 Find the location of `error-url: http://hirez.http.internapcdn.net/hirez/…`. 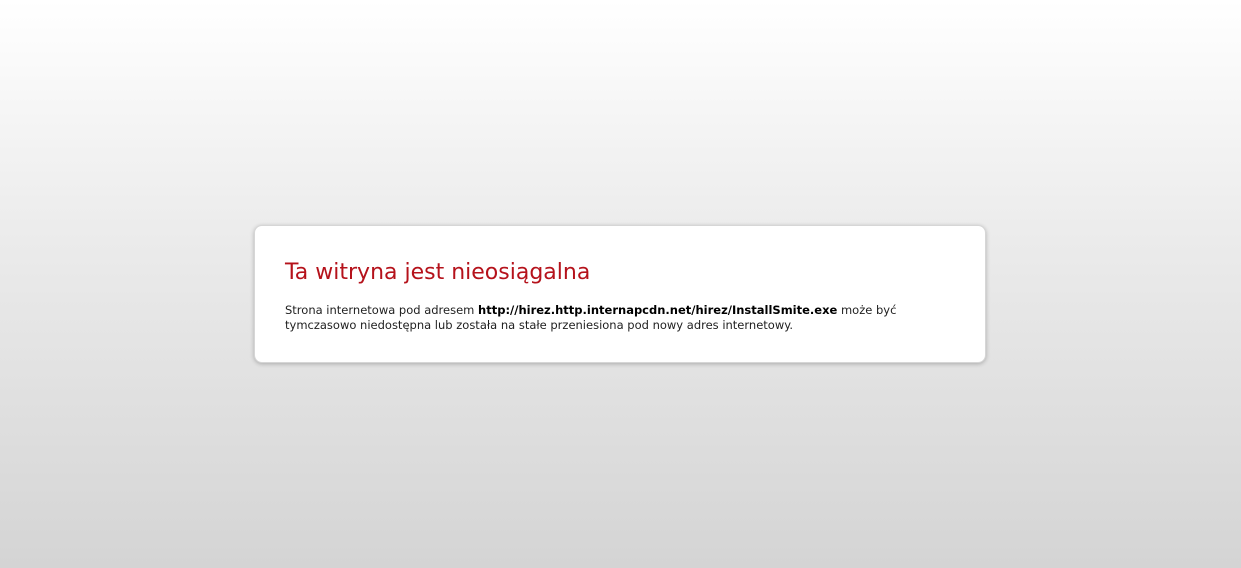

error-url: http://hirez.http.internapcdn.net/hirez/… is located at coordinates (658, 310).